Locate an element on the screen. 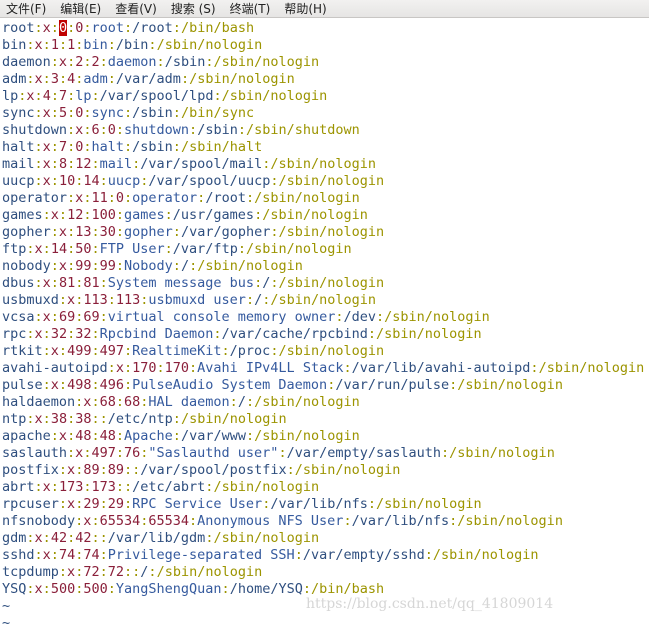  field-shell: /bin/bash is located at coordinates (347, 589).